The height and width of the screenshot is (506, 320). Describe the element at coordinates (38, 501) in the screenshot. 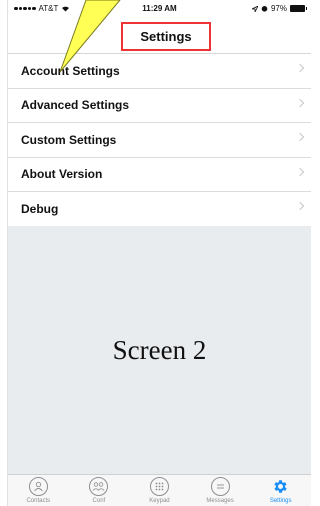

I see `tab-label: Contacts` at that location.